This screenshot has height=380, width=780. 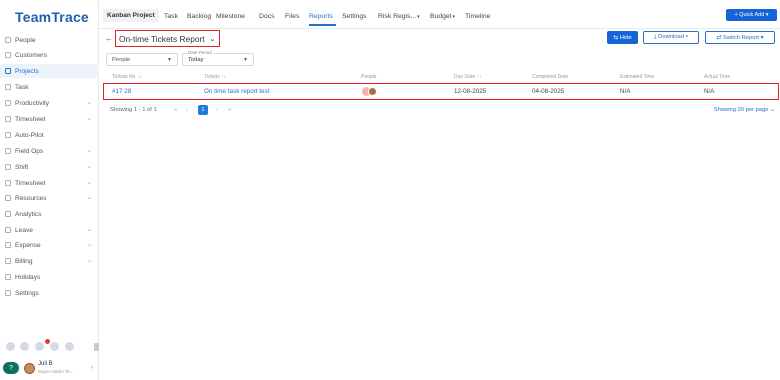 What do you see at coordinates (49, 198) in the screenshot?
I see `sidebar-item-resources: Resources ⌄` at bounding box center [49, 198].